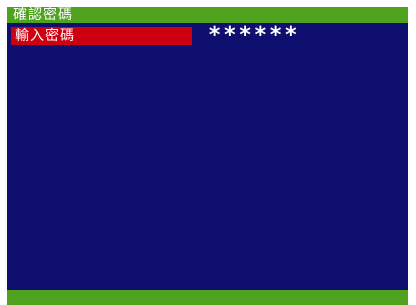 This screenshot has width=416, height=305. What do you see at coordinates (45, 36) in the screenshot?
I see `password-field-label: 輸入密碼` at bounding box center [45, 36].